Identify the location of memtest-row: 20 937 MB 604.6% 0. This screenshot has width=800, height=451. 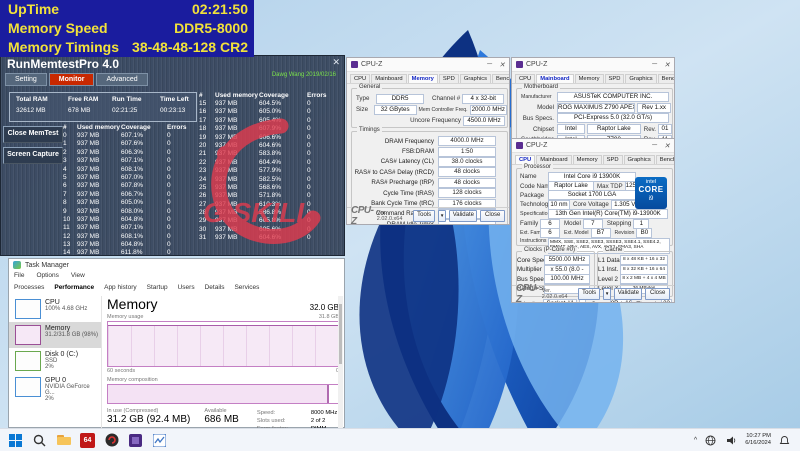
(270, 146).